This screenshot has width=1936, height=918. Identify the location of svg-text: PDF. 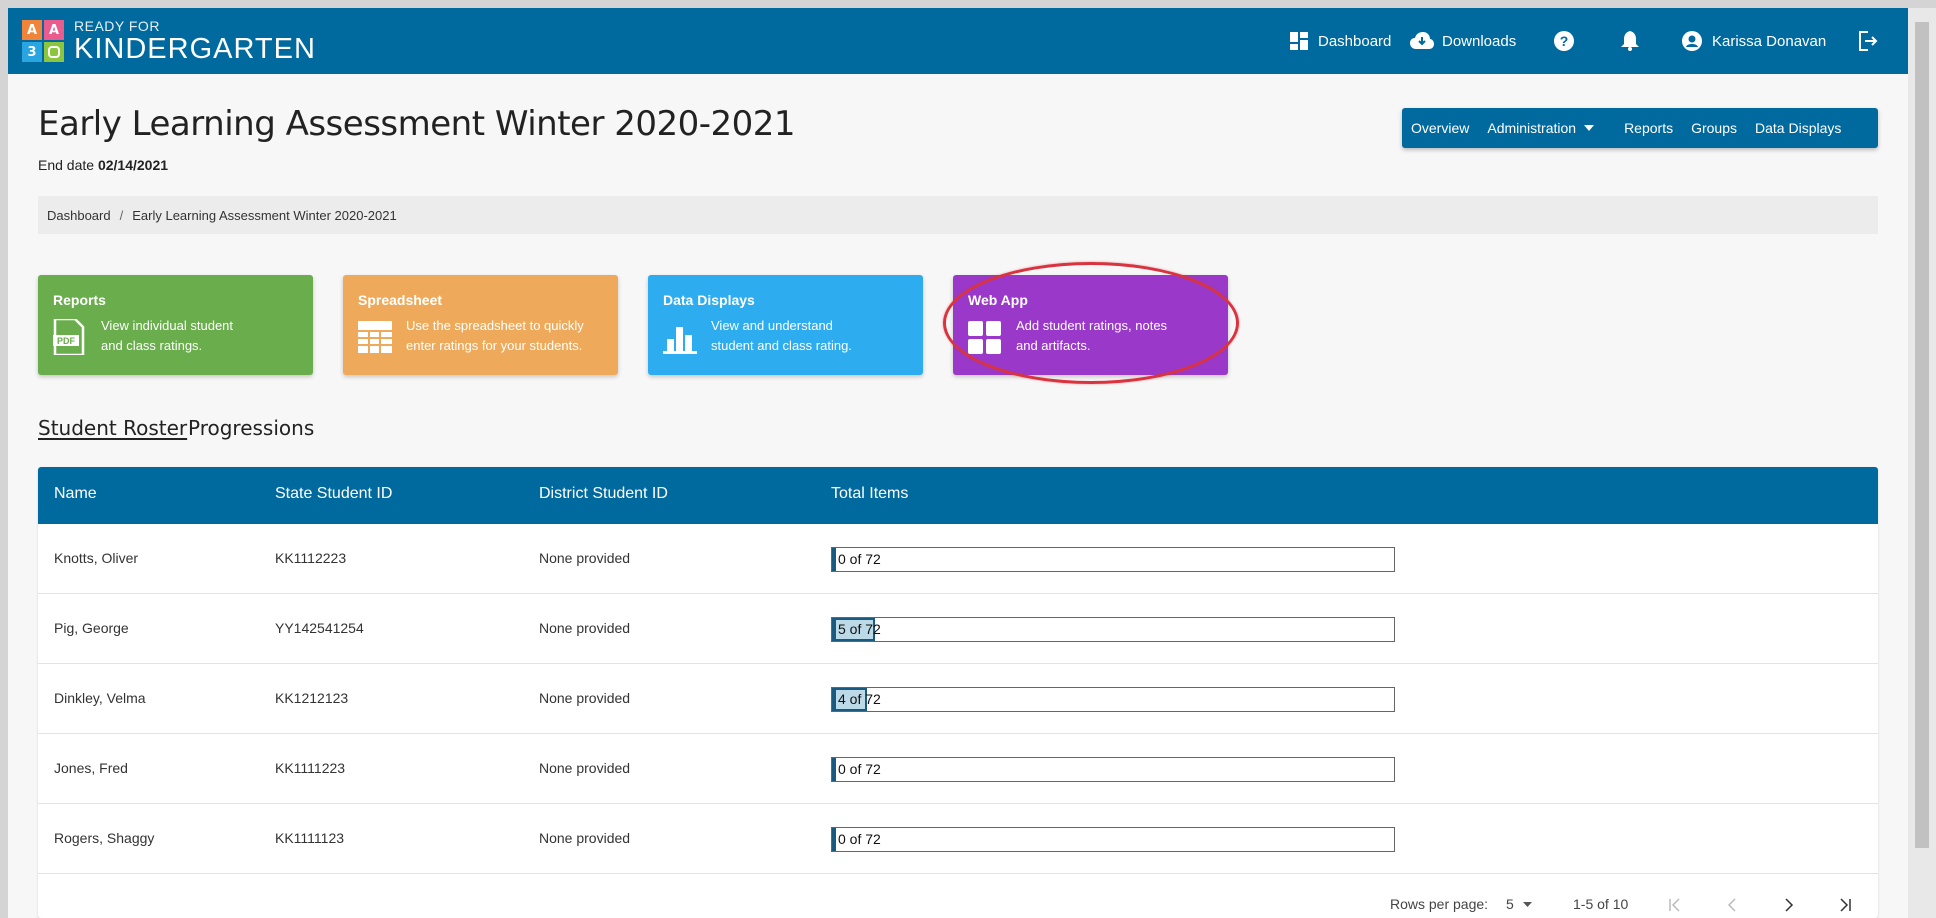
(66, 341).